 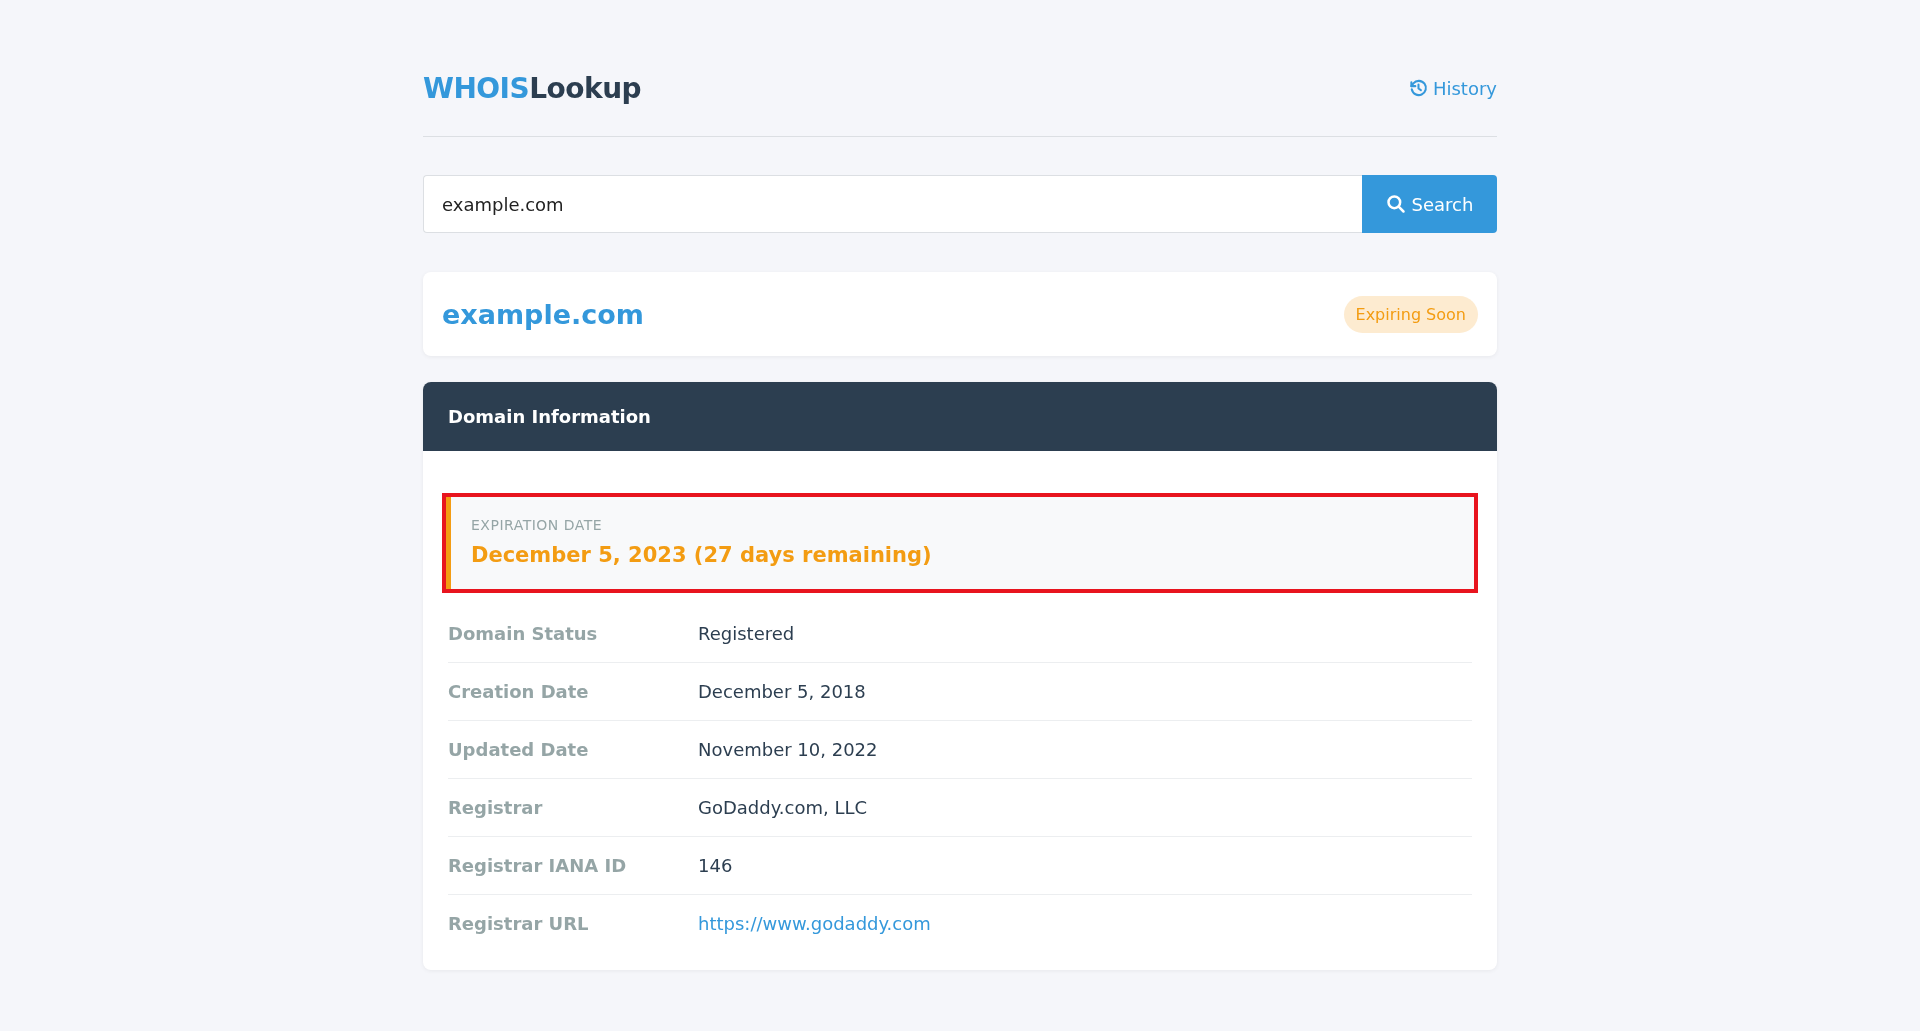 I want to click on field-value: GoDaddy.com, LLC, so click(x=783, y=807).